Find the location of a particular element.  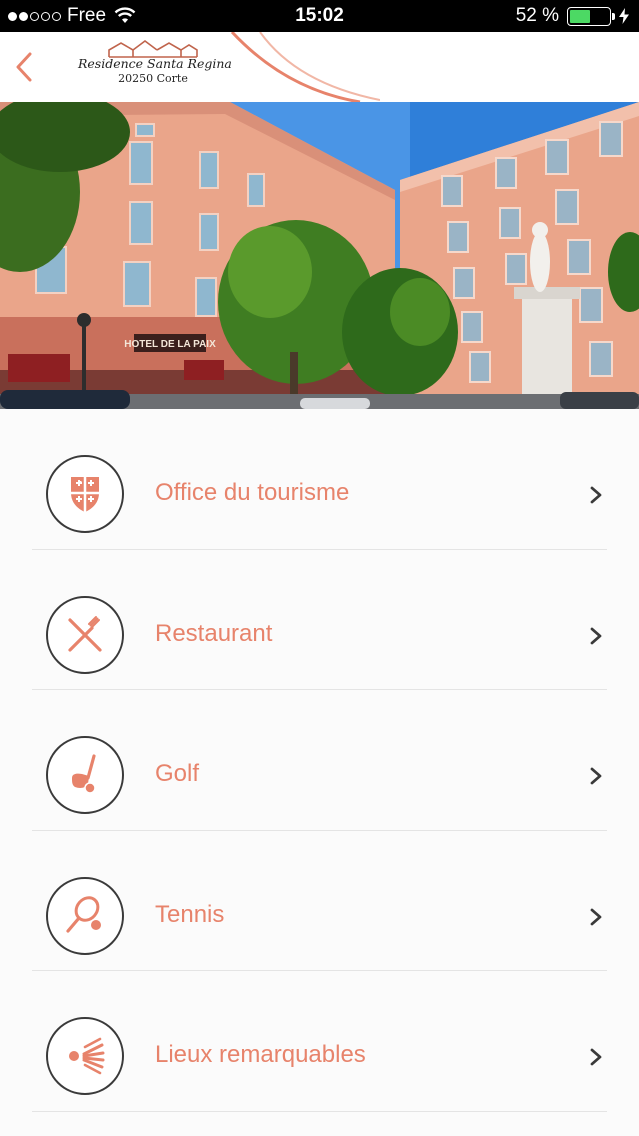

sunburst-icon is located at coordinates (85, 1056).